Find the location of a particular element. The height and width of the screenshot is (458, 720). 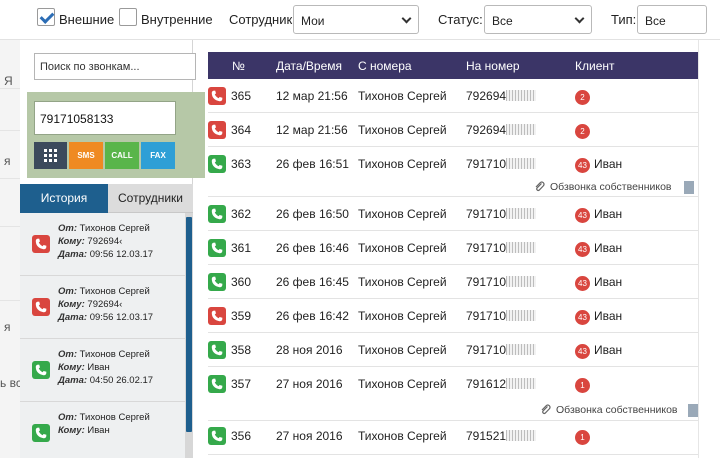

column-header-datetime: Дата/Время is located at coordinates (309, 66).